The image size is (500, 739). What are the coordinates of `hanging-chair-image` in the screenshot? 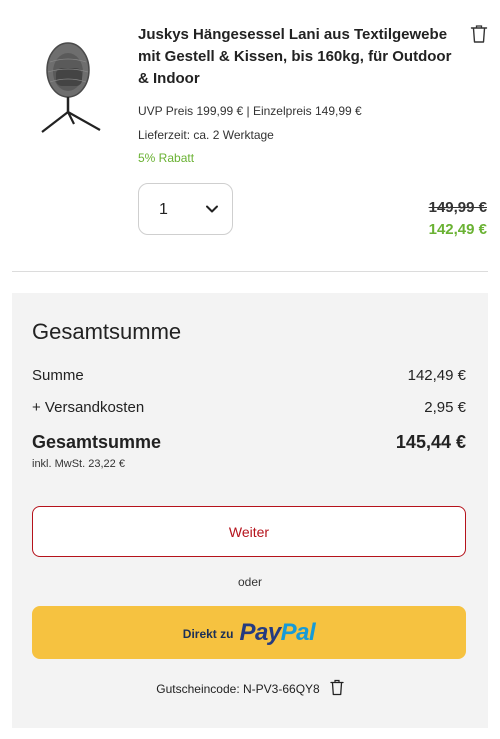 It's located at (70, 89).